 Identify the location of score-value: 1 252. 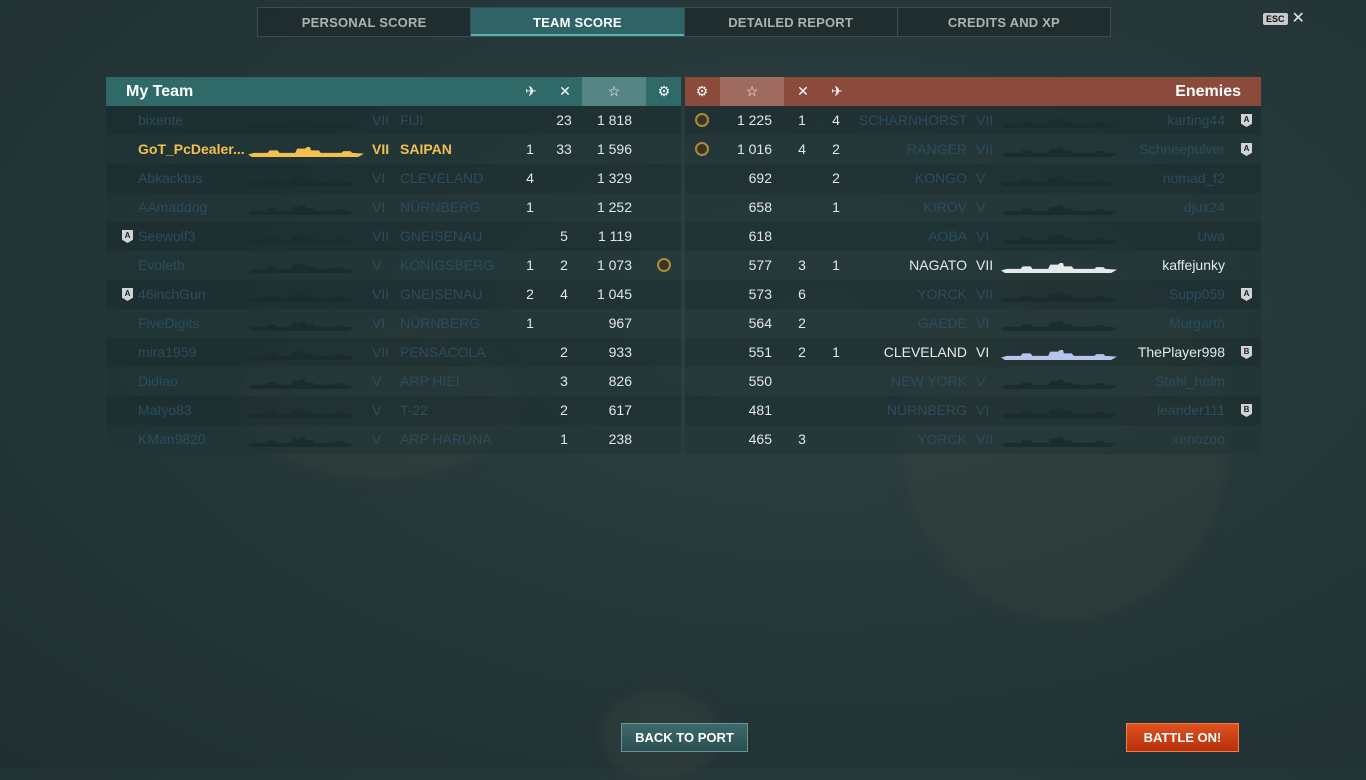
(614, 207).